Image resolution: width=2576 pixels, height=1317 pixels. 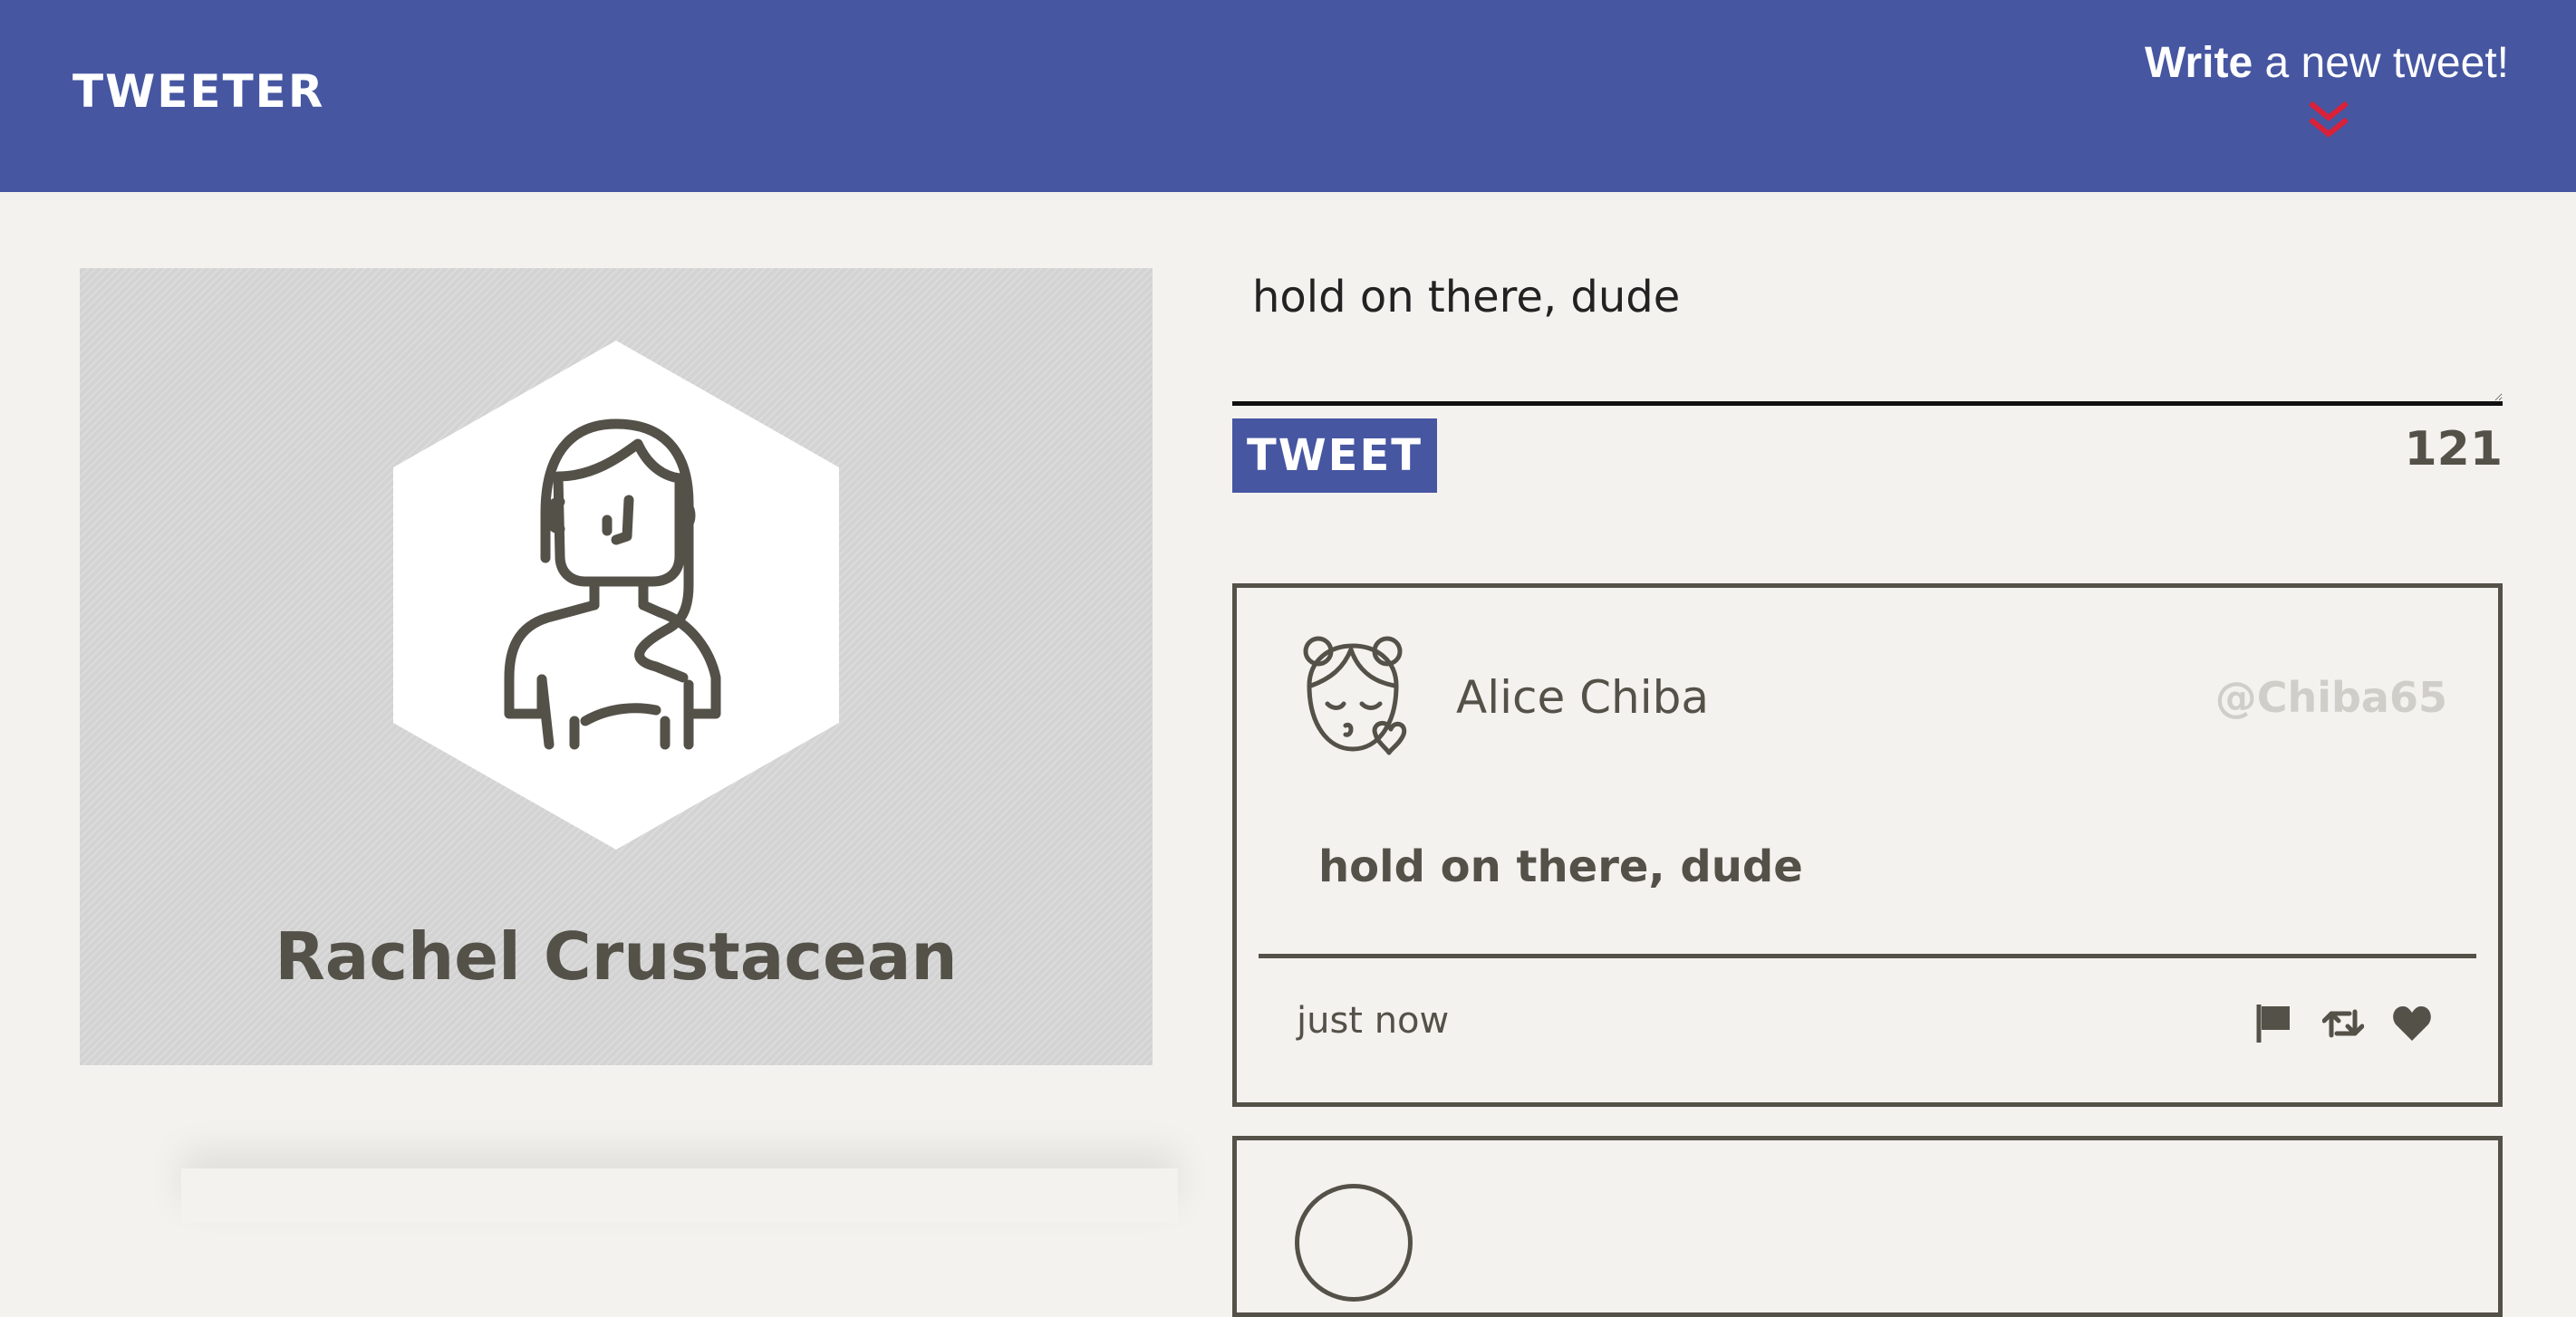 What do you see at coordinates (1373, 1021) in the screenshot?
I see `tweet-timestamp: just now` at bounding box center [1373, 1021].